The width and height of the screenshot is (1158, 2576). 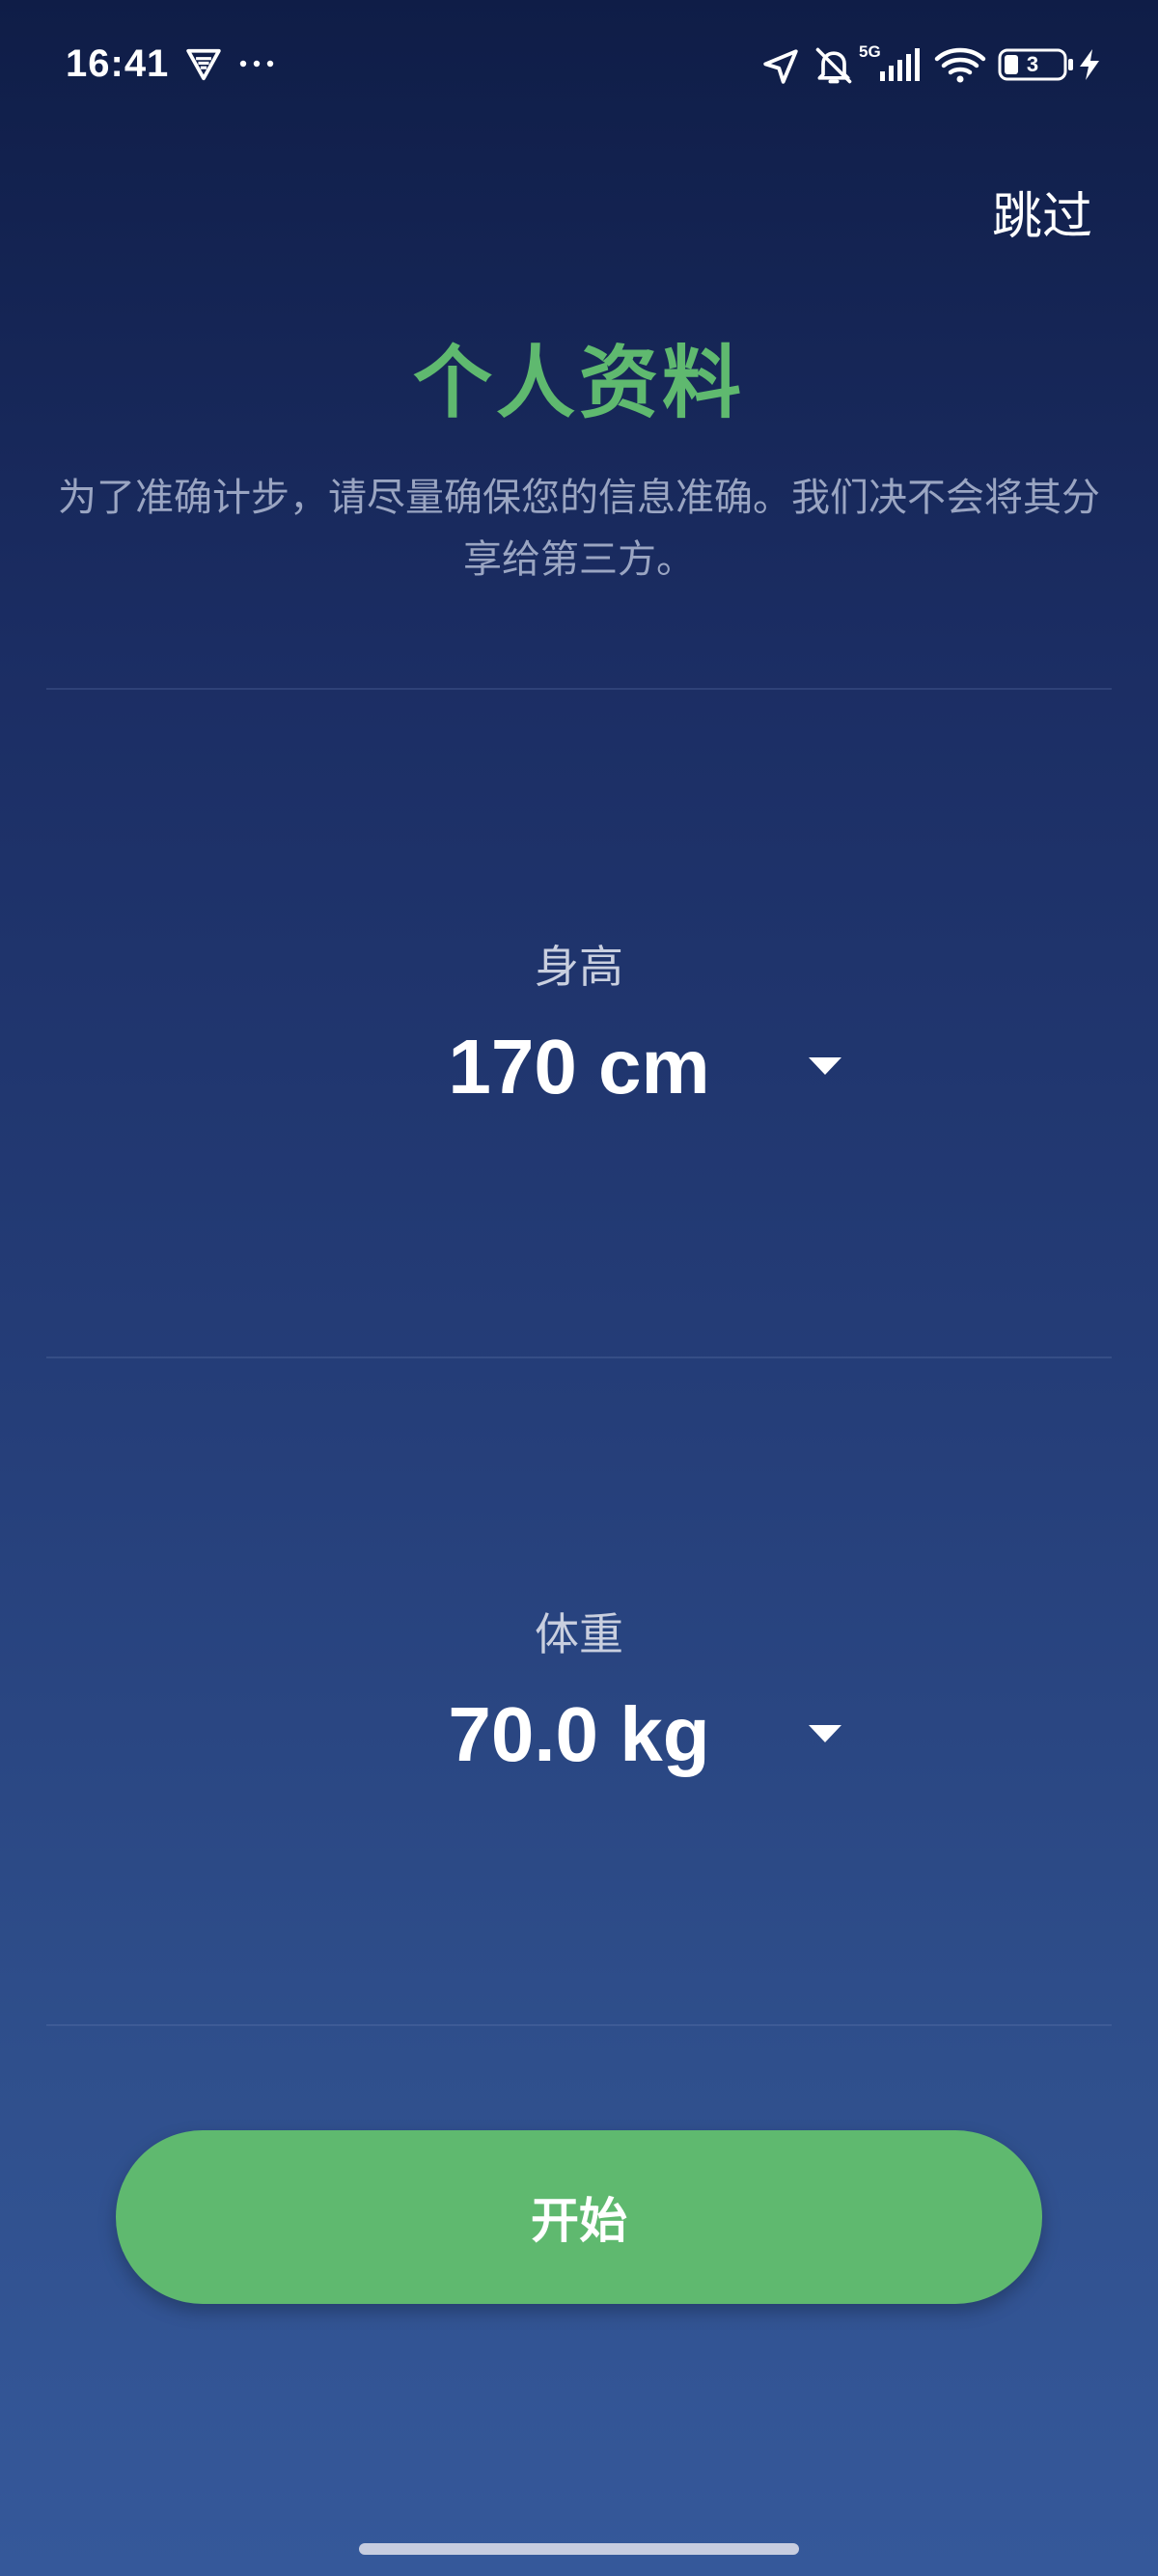 I want to click on height-value: 170 cm, so click(x=579, y=1067).